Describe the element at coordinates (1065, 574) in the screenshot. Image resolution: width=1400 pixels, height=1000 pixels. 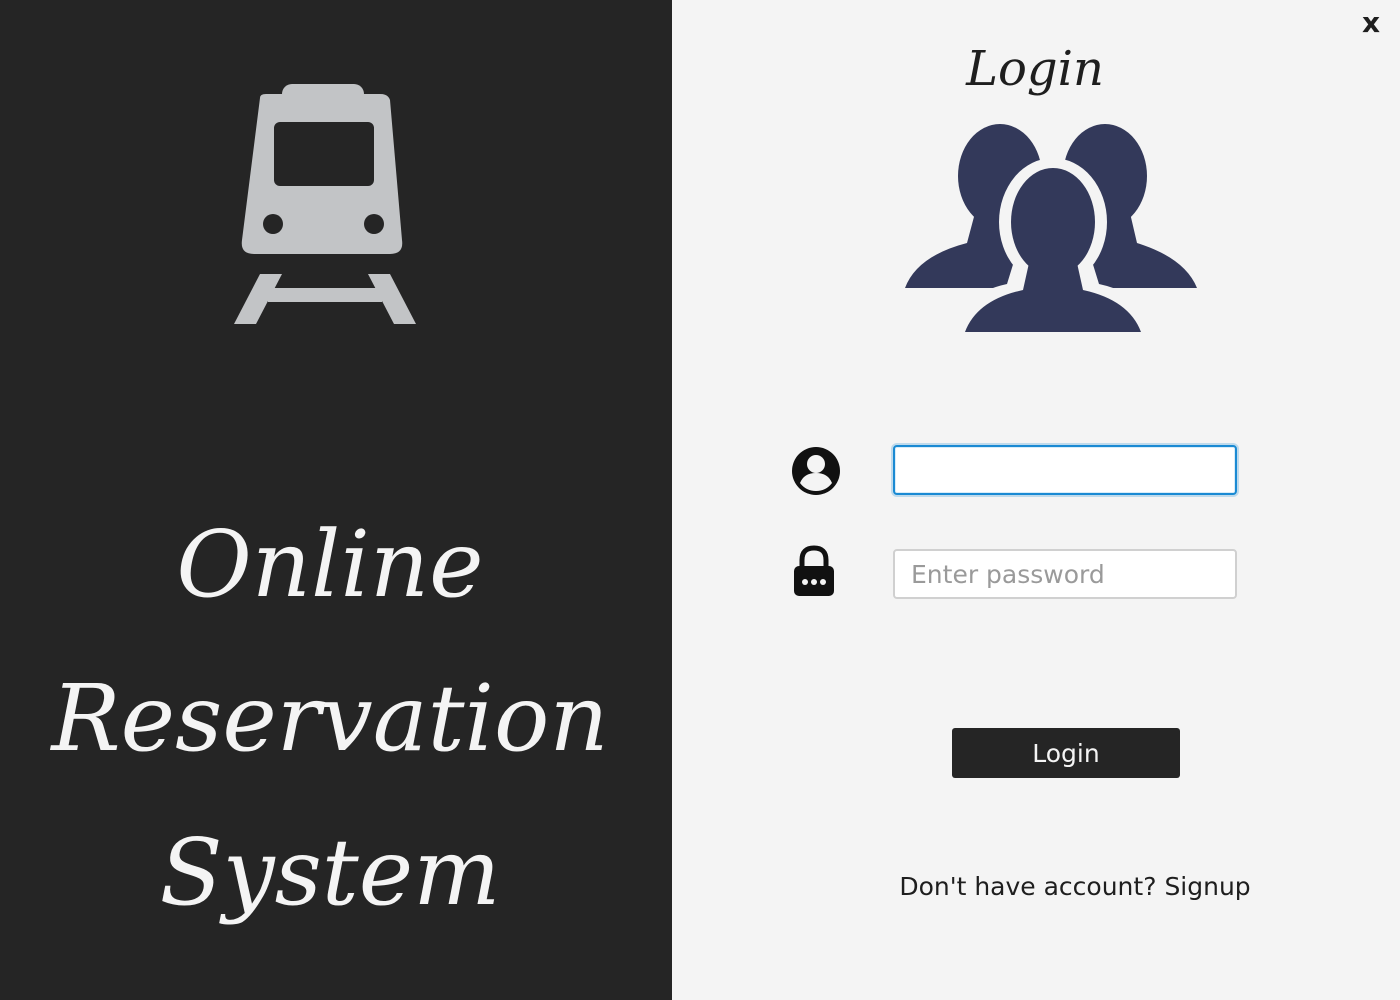
I see `password-input` at that location.